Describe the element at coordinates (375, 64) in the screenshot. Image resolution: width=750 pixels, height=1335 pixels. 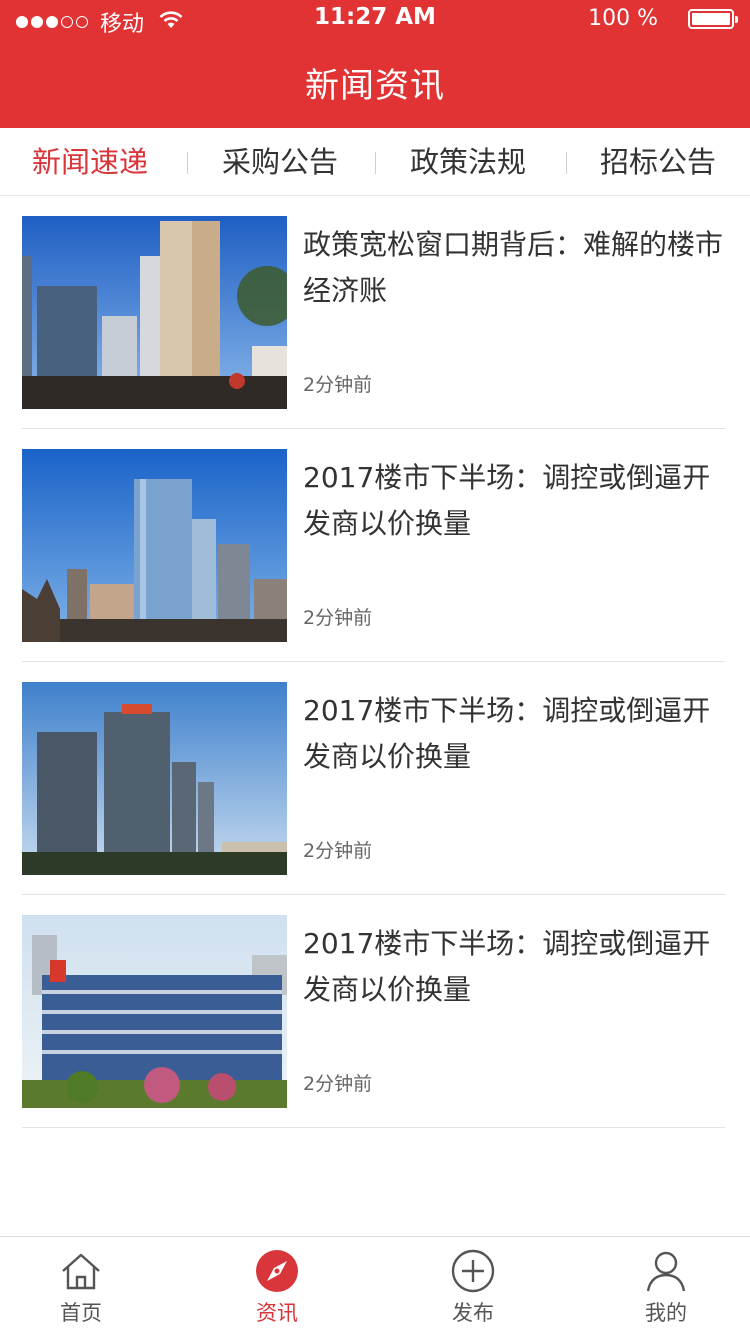
I see `app-header: 移动 11:27 AM 100 % 新闻资讯` at that location.